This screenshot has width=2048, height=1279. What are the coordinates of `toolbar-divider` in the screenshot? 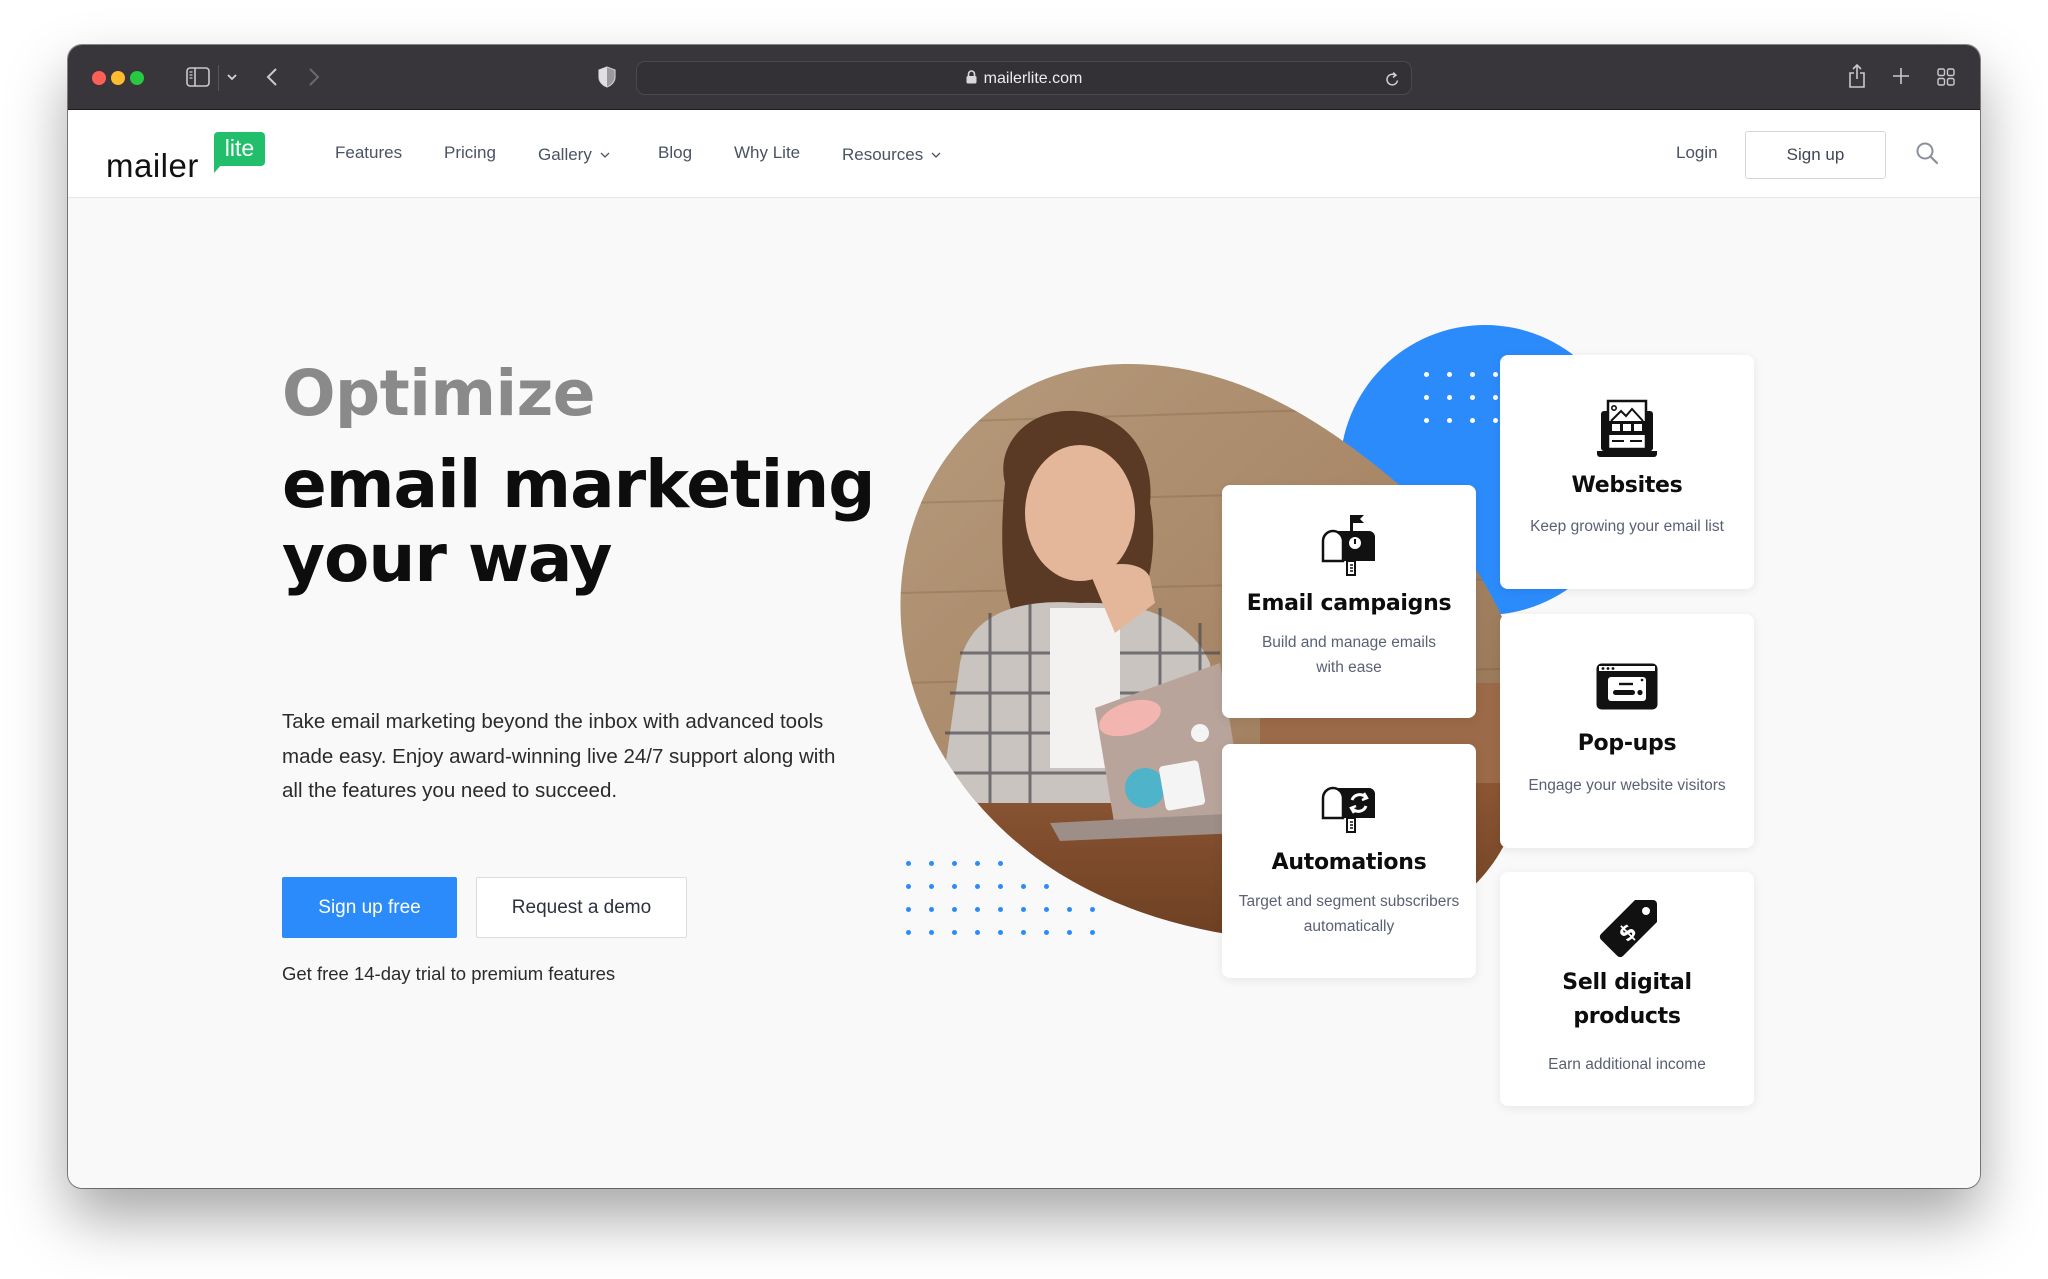 It's located at (218, 78).